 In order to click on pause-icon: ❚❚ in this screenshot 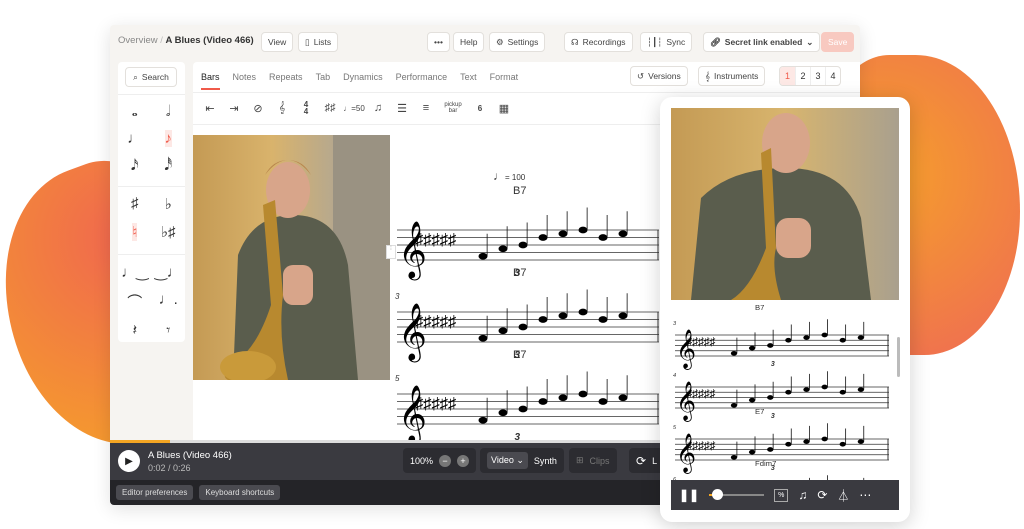, I will do `click(689, 495)`.